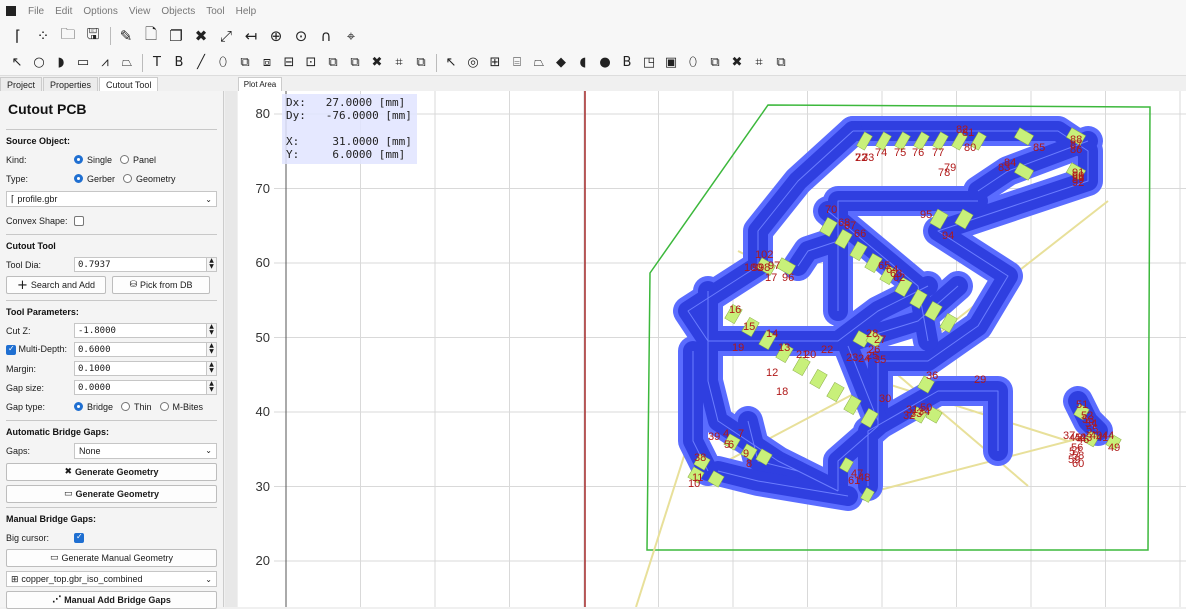 Image resolution: width=1186 pixels, height=609 pixels. What do you see at coordinates (289, 63) in the screenshot?
I see `subtract-icon: ⊟` at bounding box center [289, 63].